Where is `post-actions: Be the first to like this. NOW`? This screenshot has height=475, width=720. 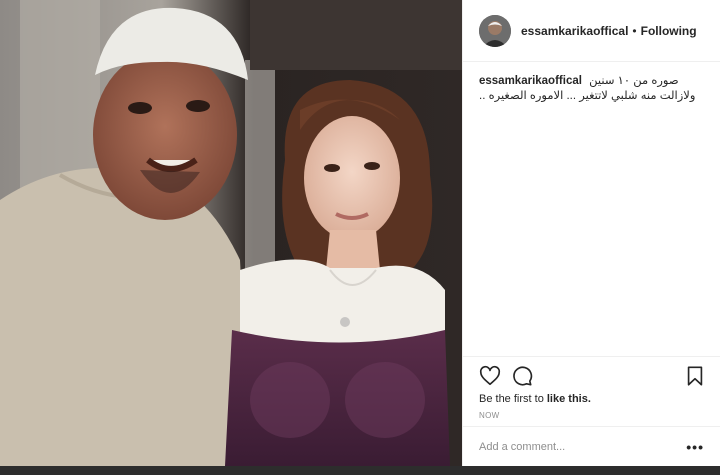 post-actions: Be the first to like this. NOW is located at coordinates (591, 388).